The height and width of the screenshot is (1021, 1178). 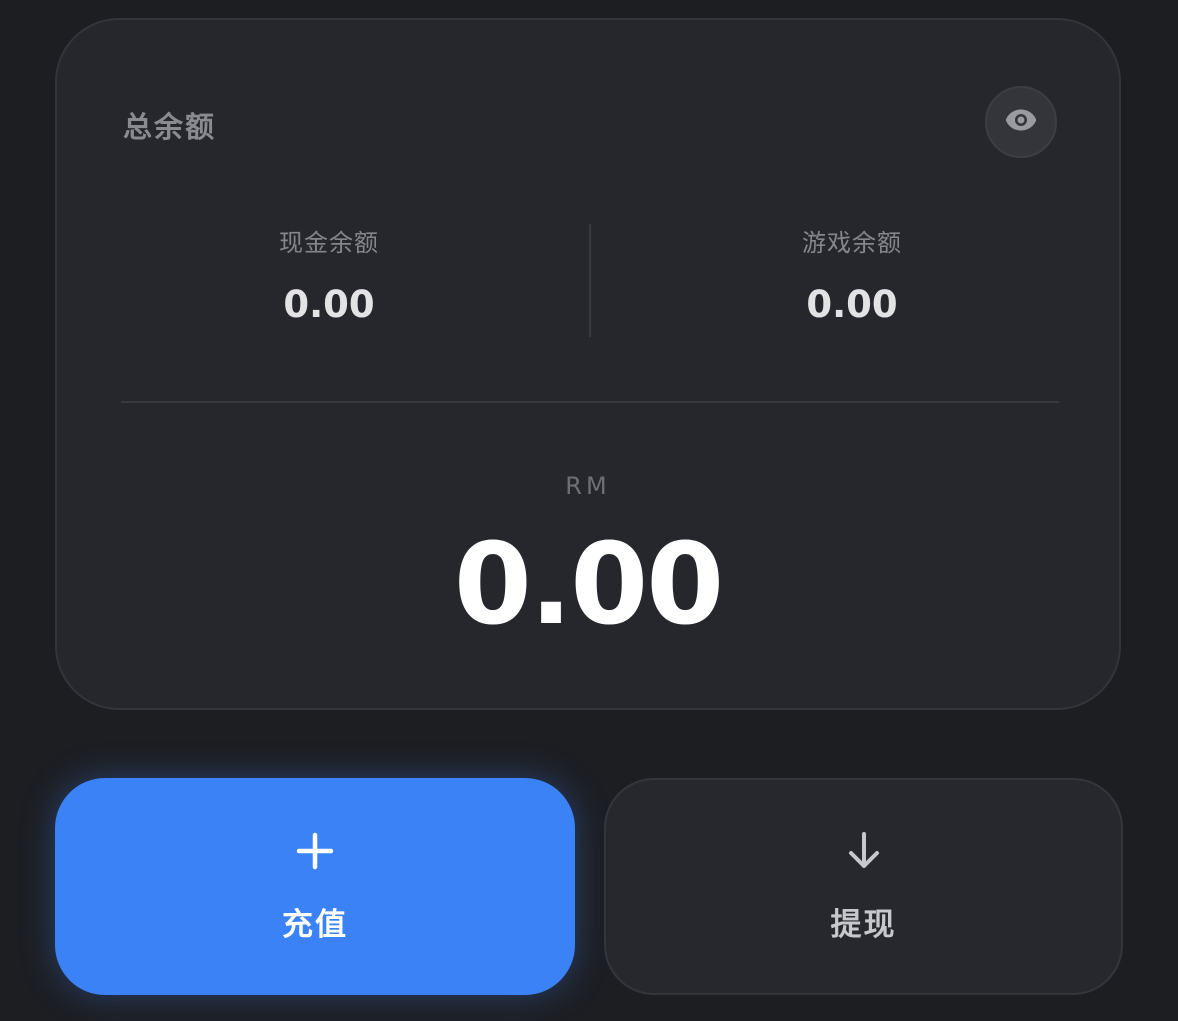 What do you see at coordinates (852, 304) in the screenshot?
I see `game-balance-value: 0.00` at bounding box center [852, 304].